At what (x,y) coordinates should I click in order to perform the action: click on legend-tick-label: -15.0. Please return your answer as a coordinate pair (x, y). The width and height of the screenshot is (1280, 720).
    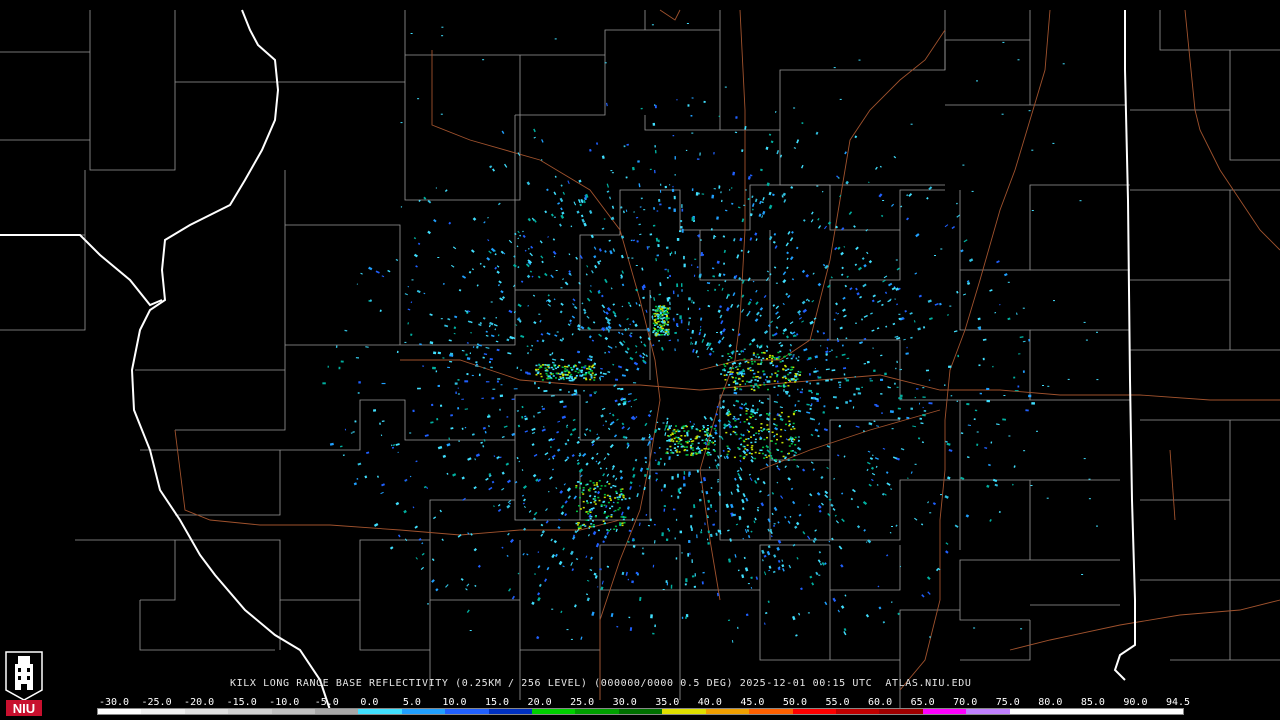
    Looking at the image, I should click on (241, 702).